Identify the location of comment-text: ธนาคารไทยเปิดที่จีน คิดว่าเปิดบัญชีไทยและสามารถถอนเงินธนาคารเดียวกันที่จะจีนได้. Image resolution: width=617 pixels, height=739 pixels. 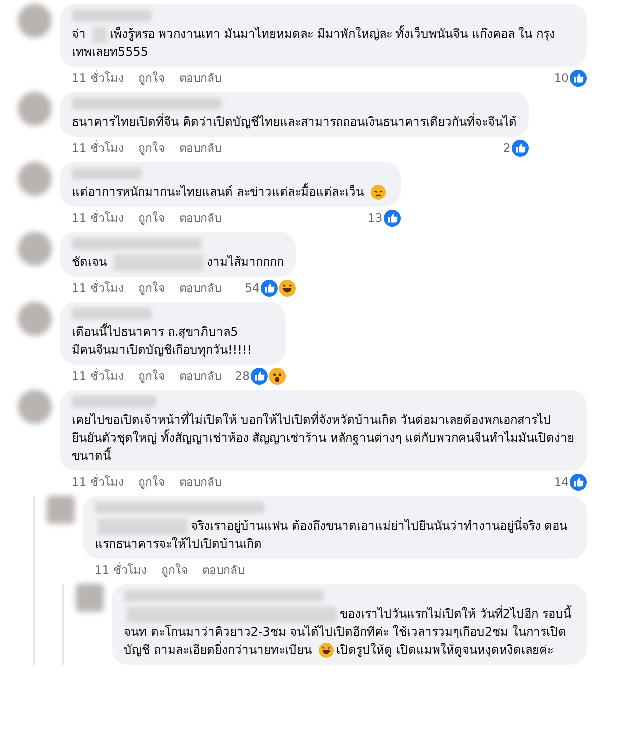
(294, 122).